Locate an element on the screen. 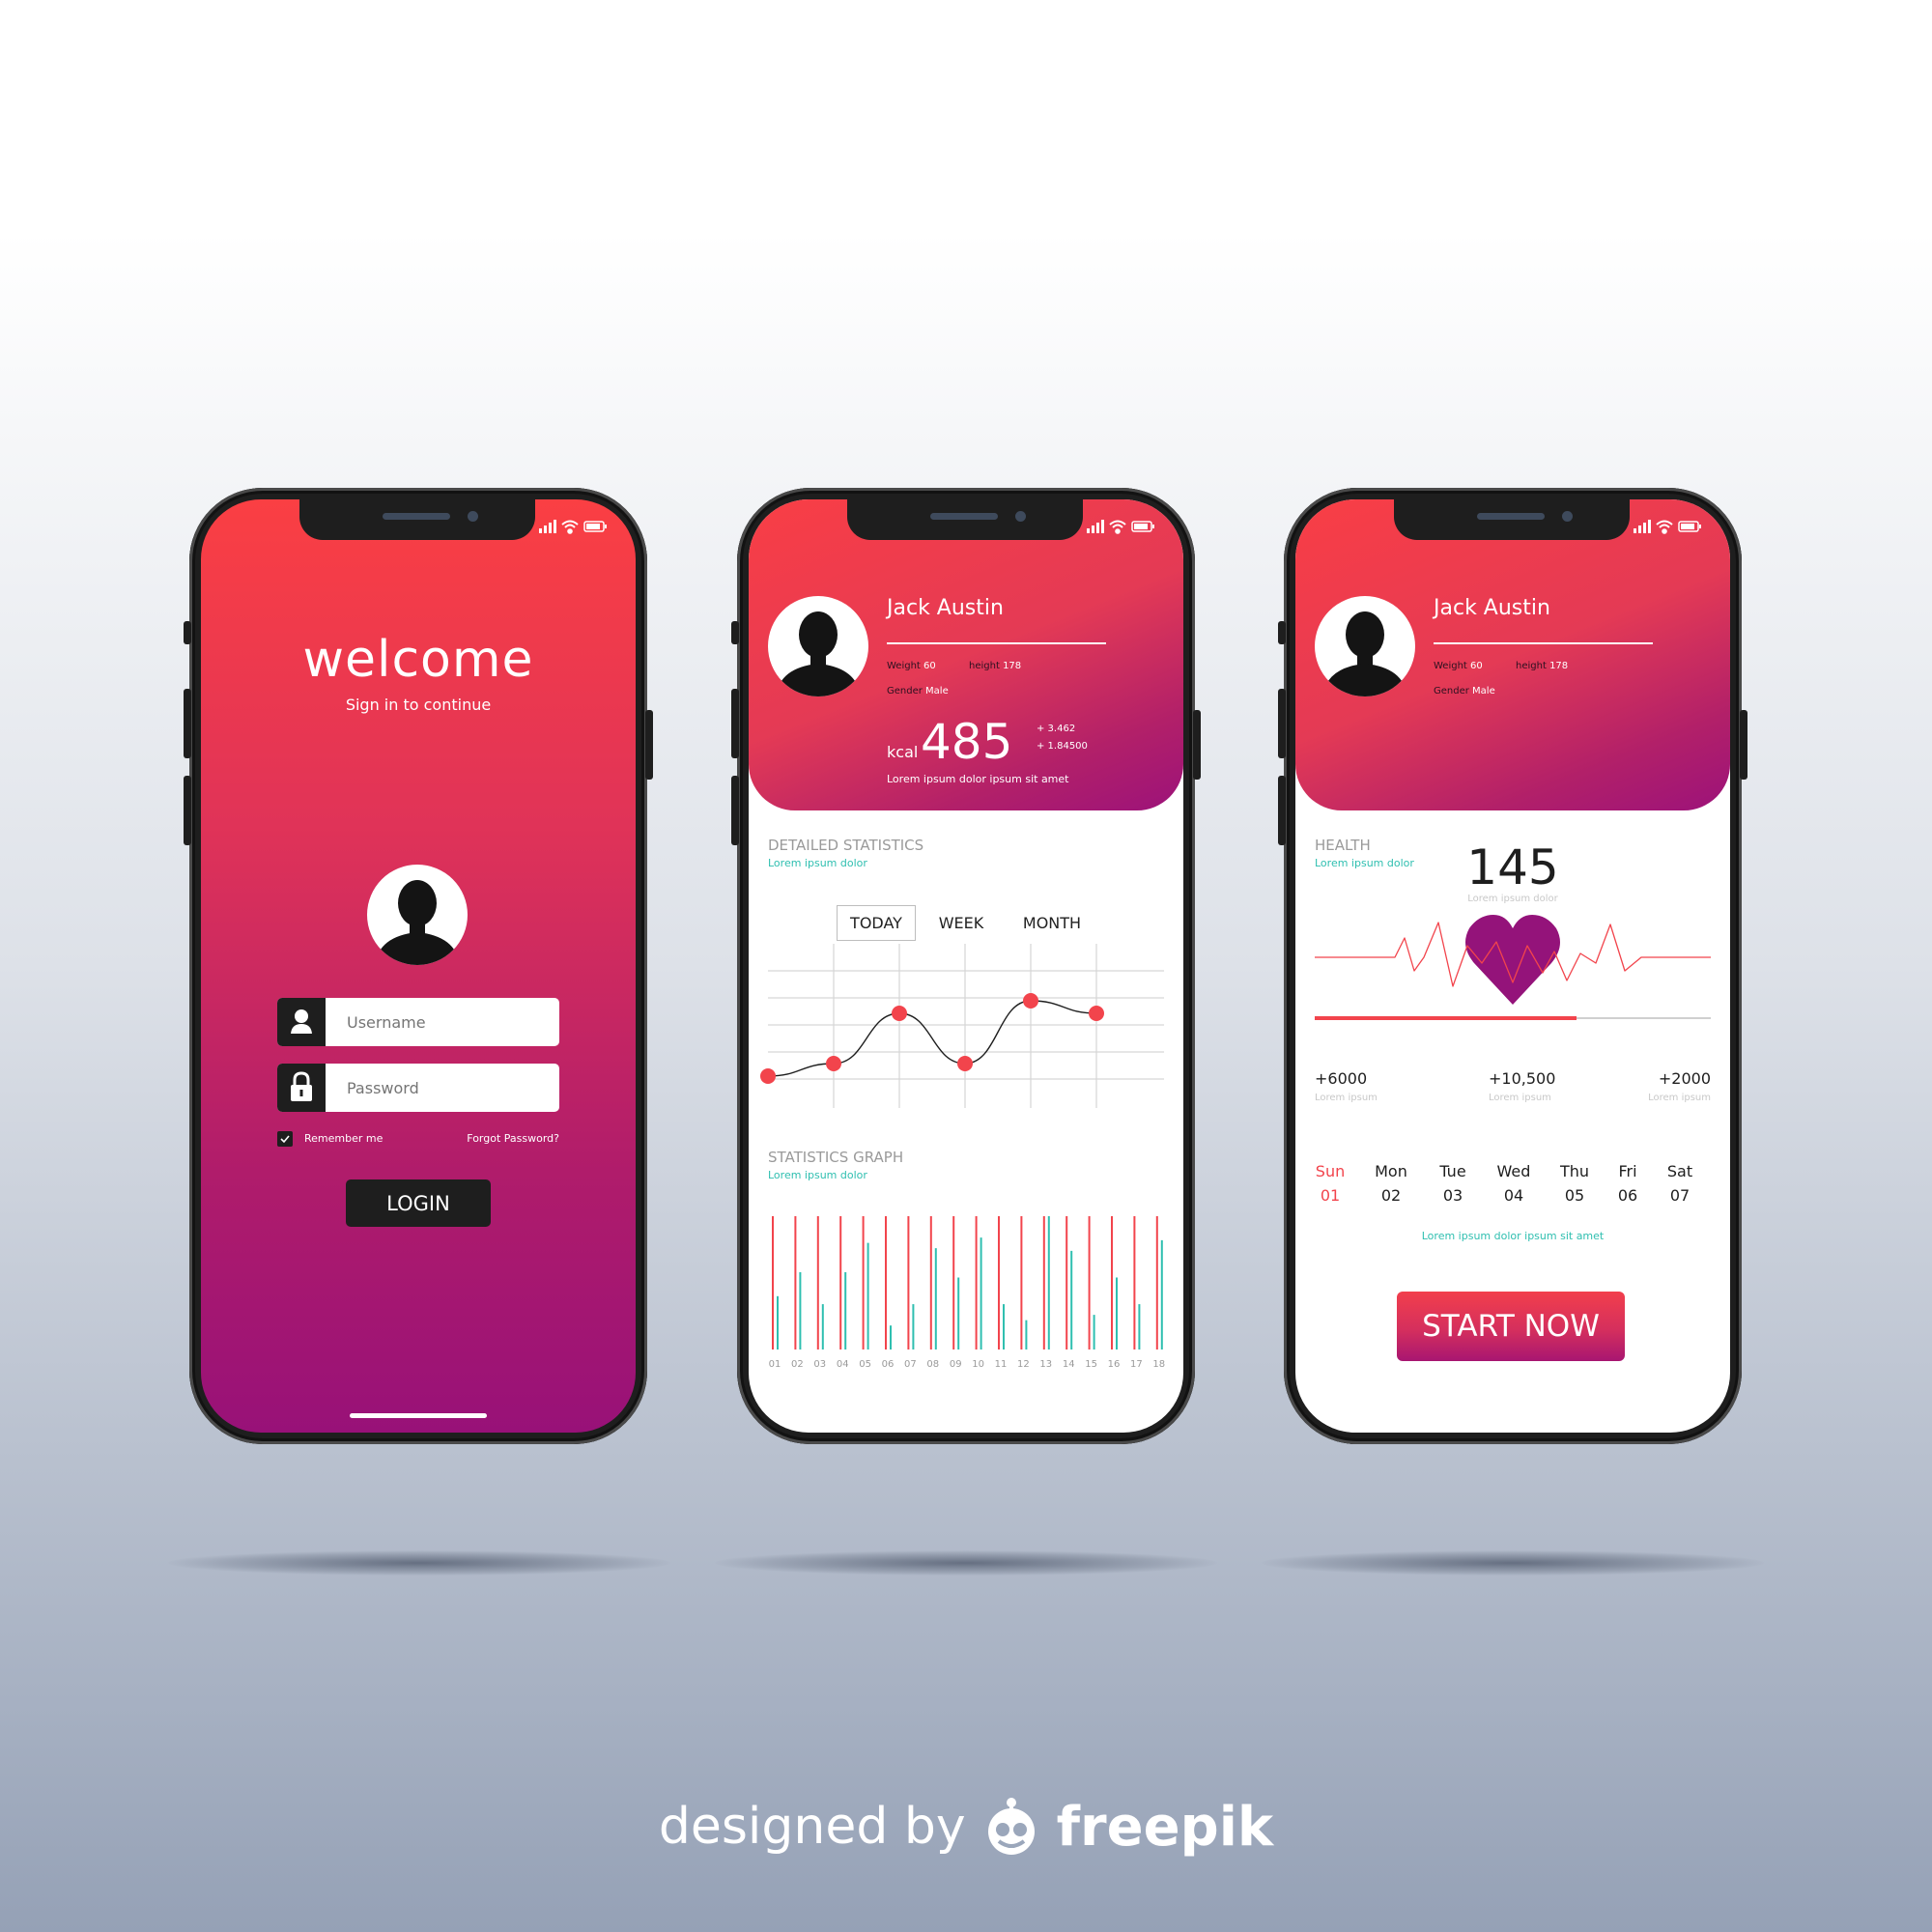 Image resolution: width=1932 pixels, height=1932 pixels. x-tick-label: 10 is located at coordinates (978, 1364).